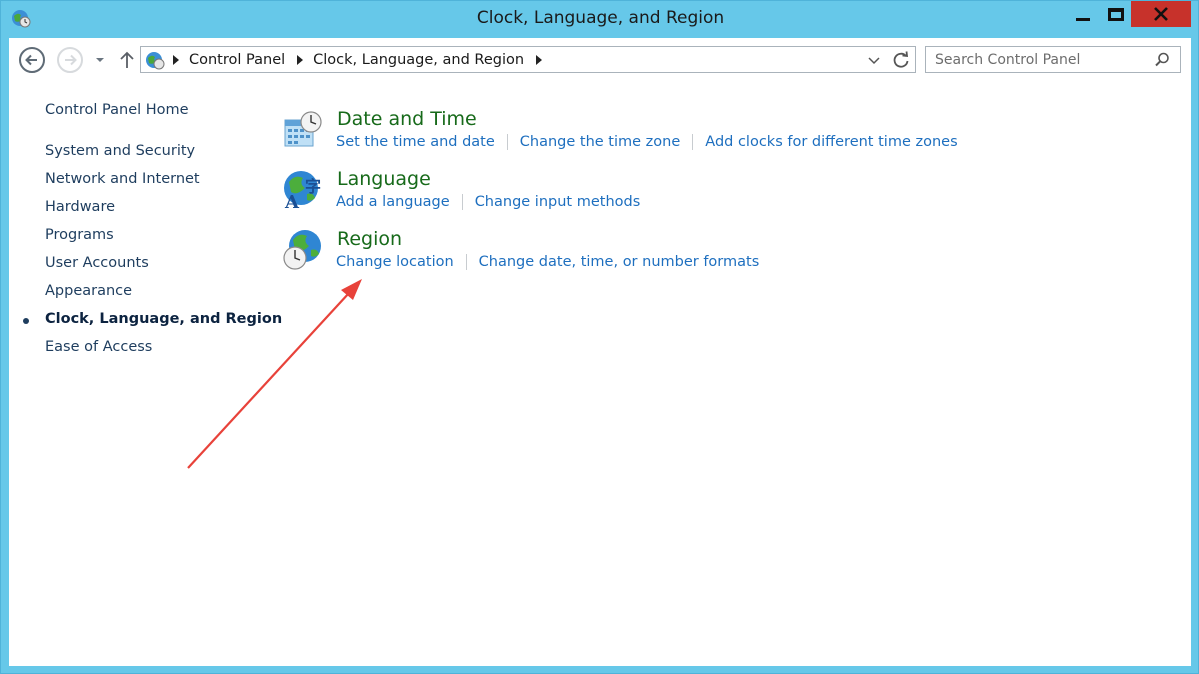 This screenshot has width=1199, height=674. I want to click on change-time-zone-link: Change the time zone, so click(600, 142).